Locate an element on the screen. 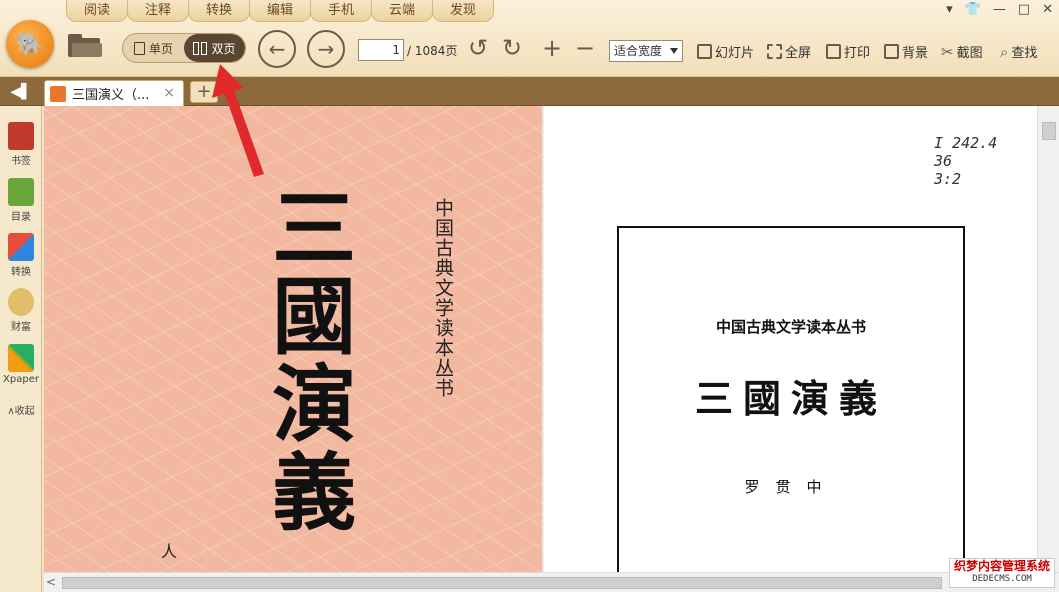 Image resolution: width=1059 pixels, height=592 pixels. sidebar-item-xpaper: Xpaper is located at coordinates (21, 364).